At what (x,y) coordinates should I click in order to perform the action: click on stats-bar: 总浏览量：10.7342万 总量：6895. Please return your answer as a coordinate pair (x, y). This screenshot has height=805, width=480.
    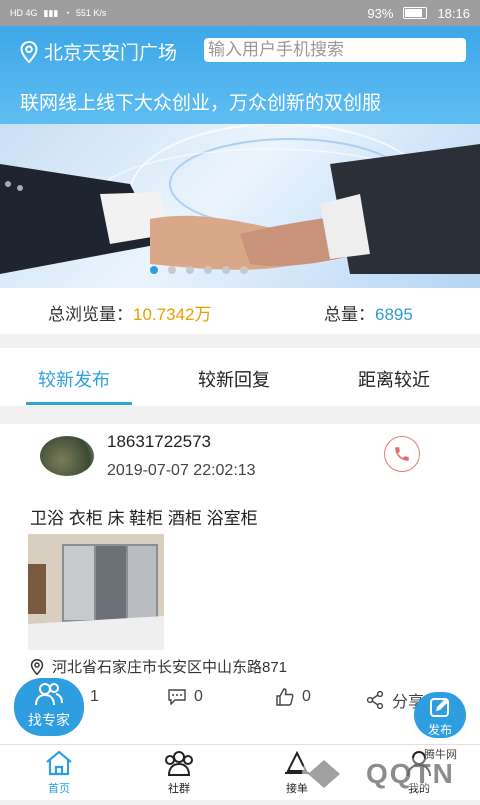
    Looking at the image, I should click on (240, 311).